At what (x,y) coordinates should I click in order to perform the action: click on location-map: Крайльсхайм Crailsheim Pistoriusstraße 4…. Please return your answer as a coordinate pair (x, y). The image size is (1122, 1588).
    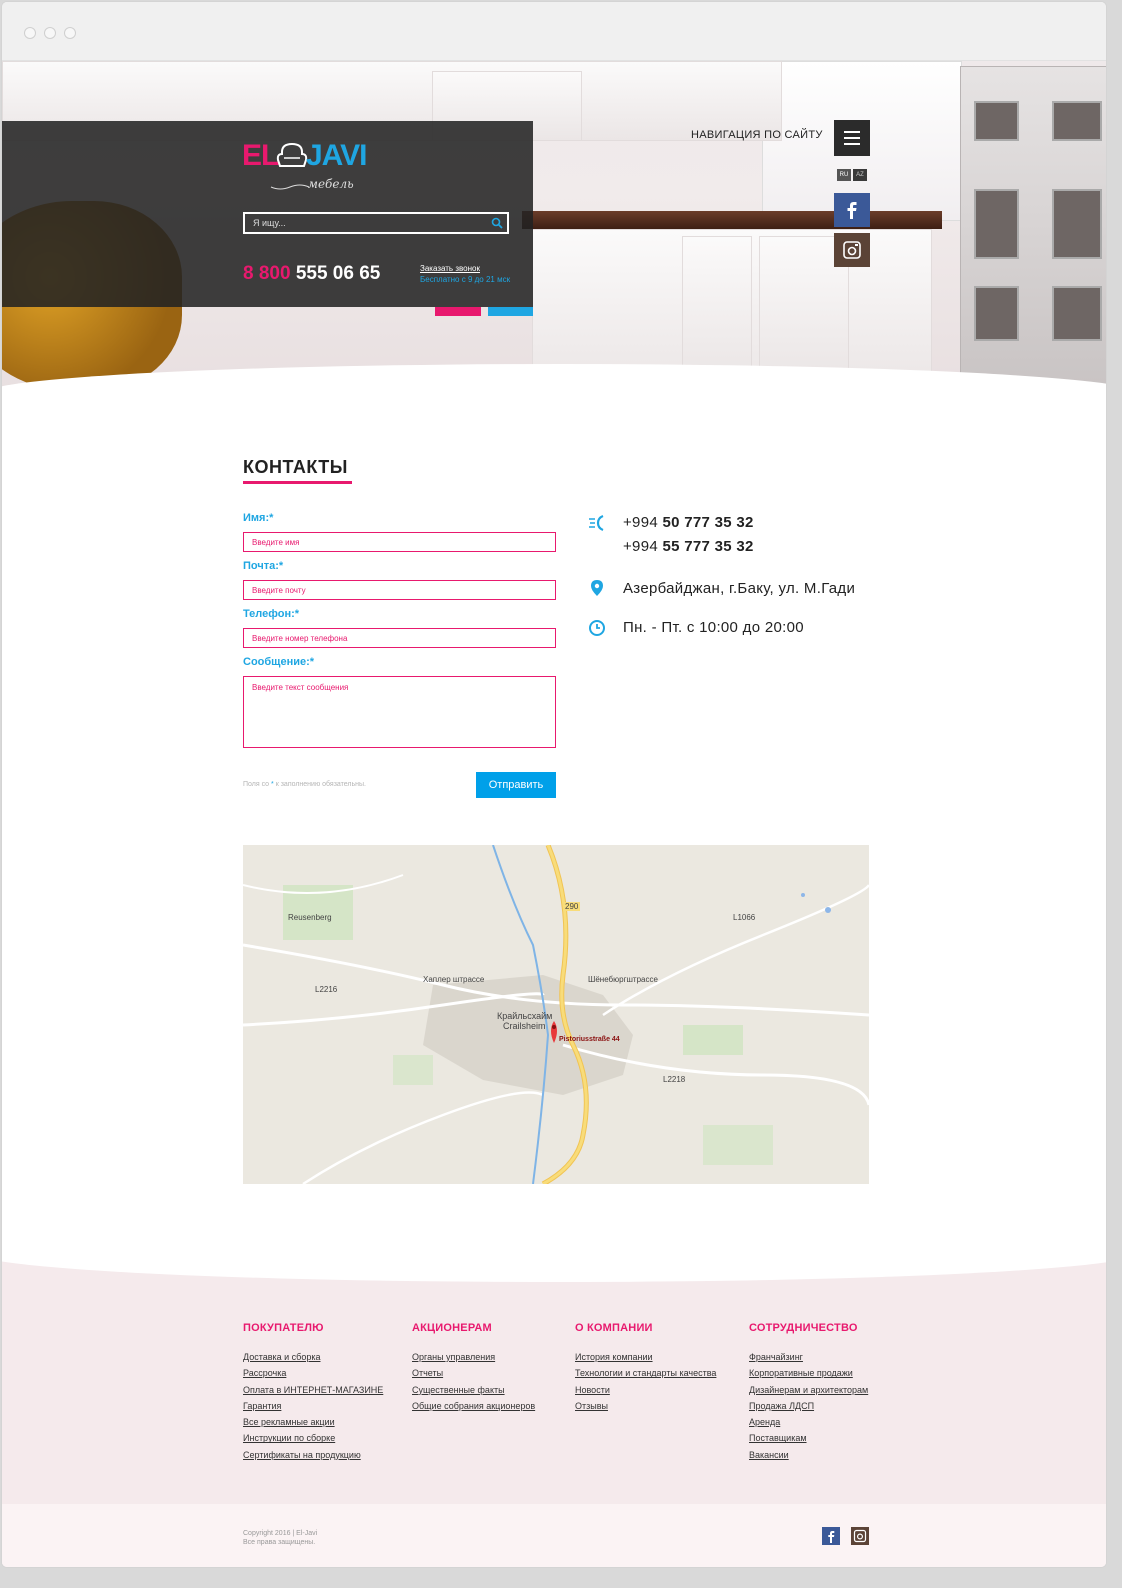
    Looking at the image, I should click on (556, 1014).